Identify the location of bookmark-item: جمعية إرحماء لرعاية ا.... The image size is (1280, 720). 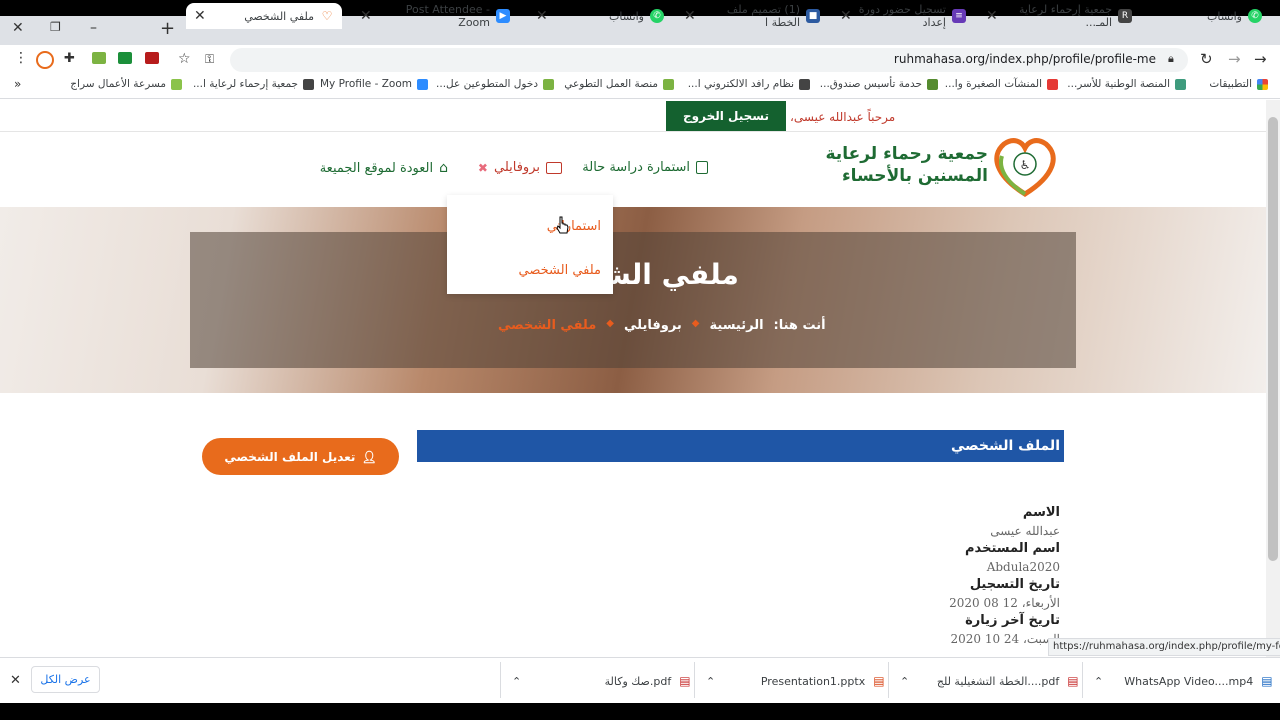
(253, 84).